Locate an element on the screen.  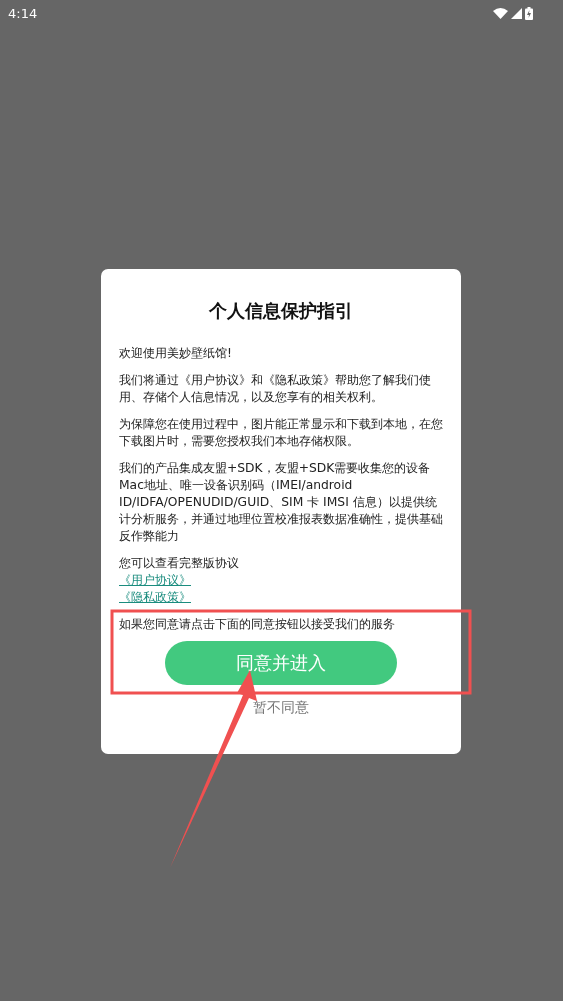
body-paragraph: 为保障您在使用过程中，图片能正常显示和下载到本地，在您下载图片时，需要您授权我们本地存储权限。 is located at coordinates (281, 433).